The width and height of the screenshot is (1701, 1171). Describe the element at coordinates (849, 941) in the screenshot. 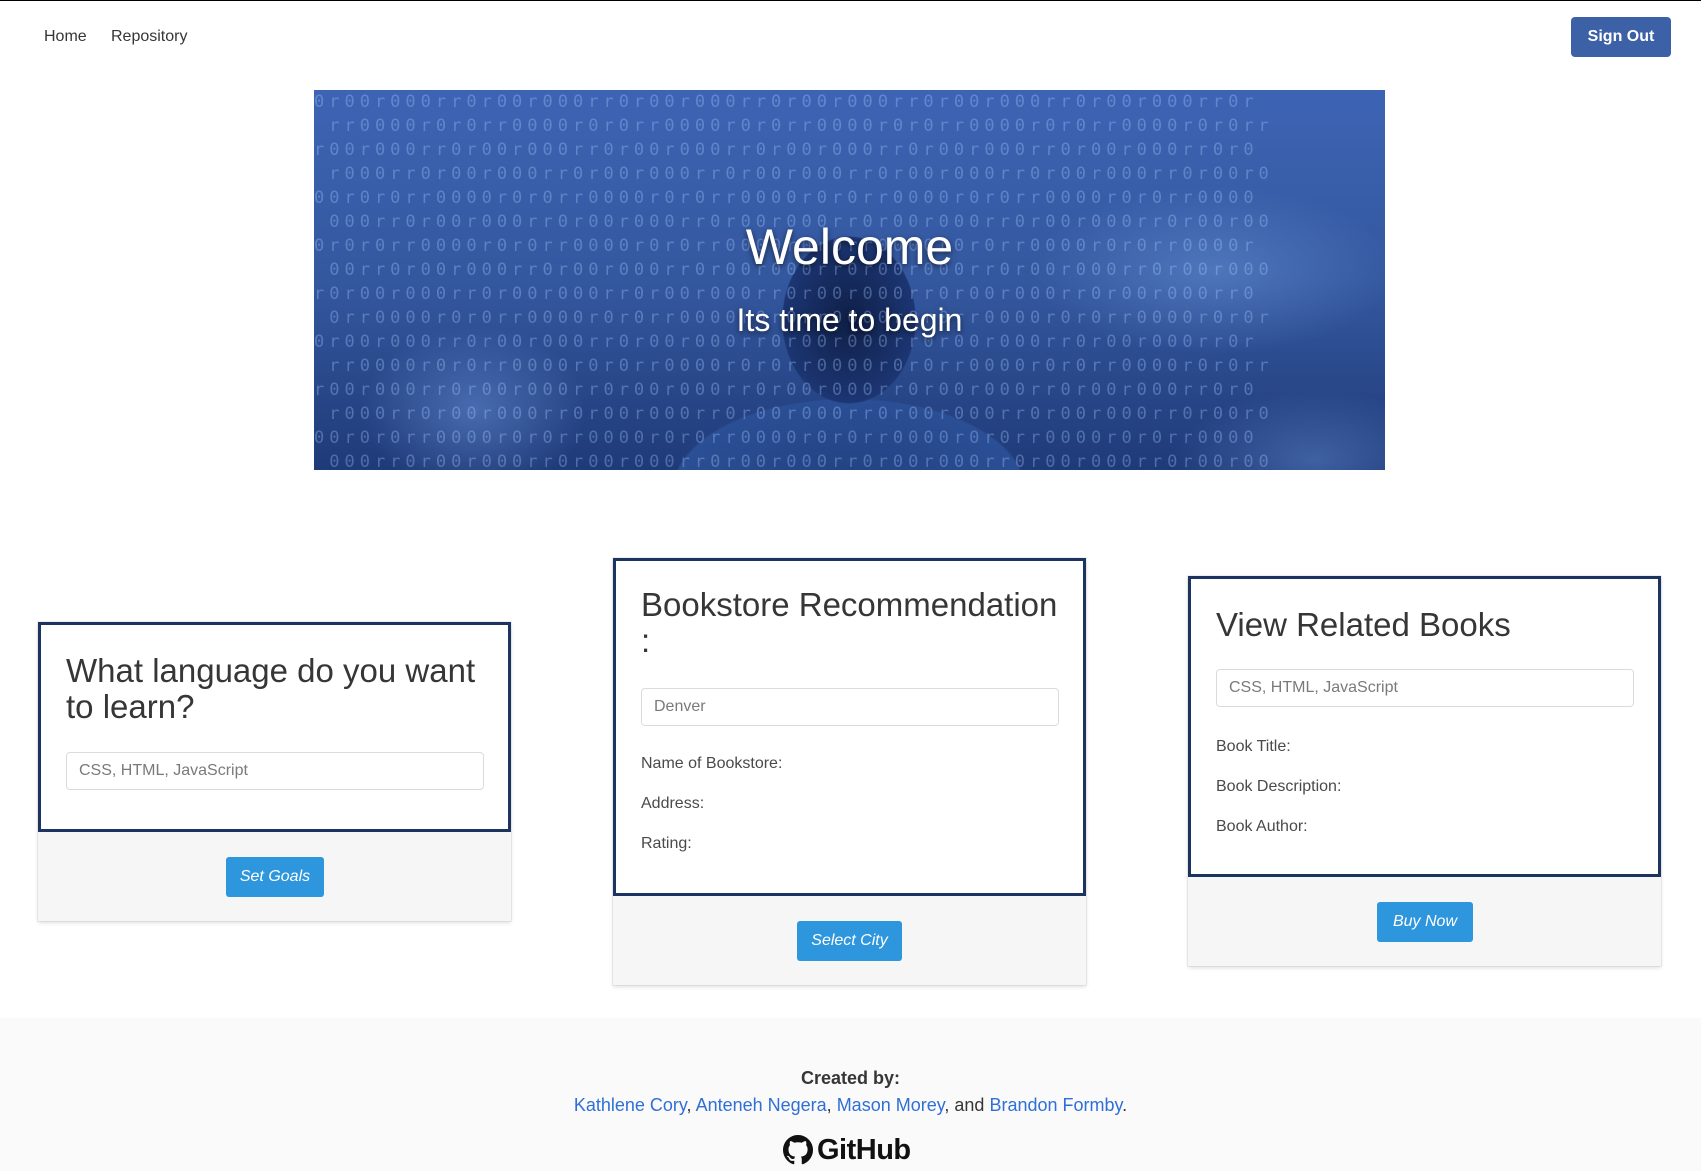

I see `select-city-button: Select City` at that location.